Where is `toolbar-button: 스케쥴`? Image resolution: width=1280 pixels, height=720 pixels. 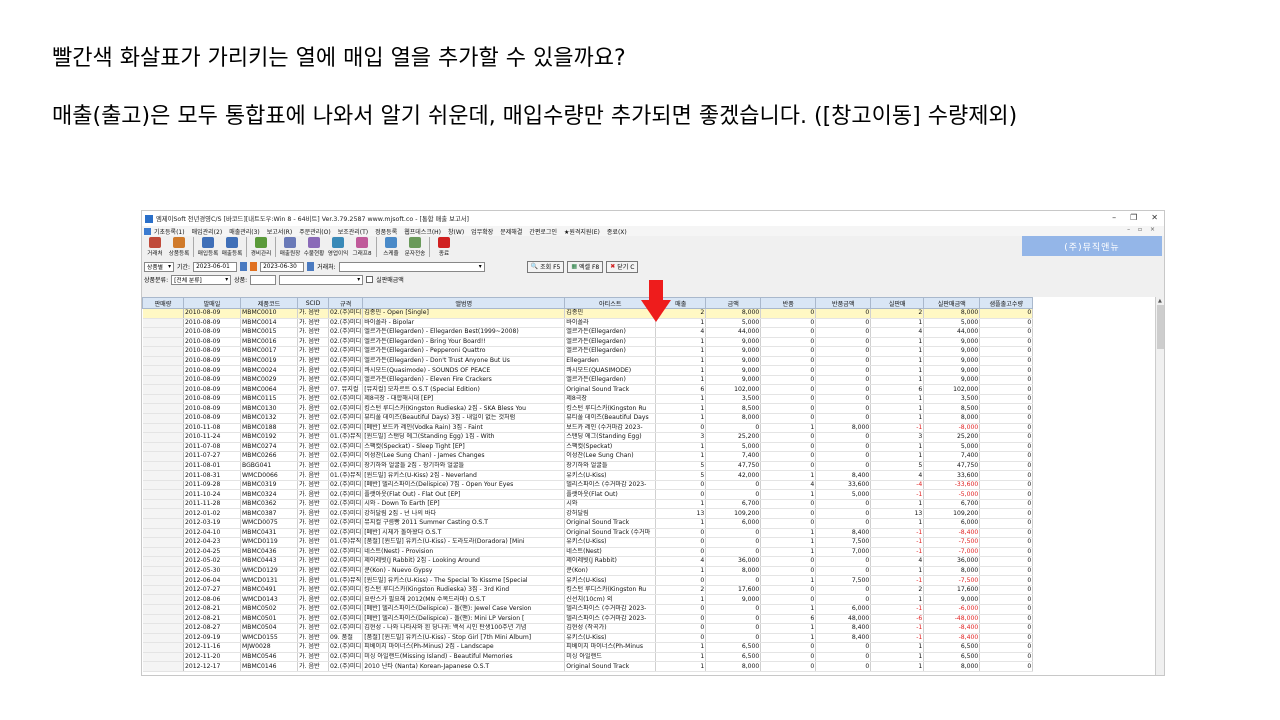
toolbar-button: 스케쥴 is located at coordinates (391, 246).